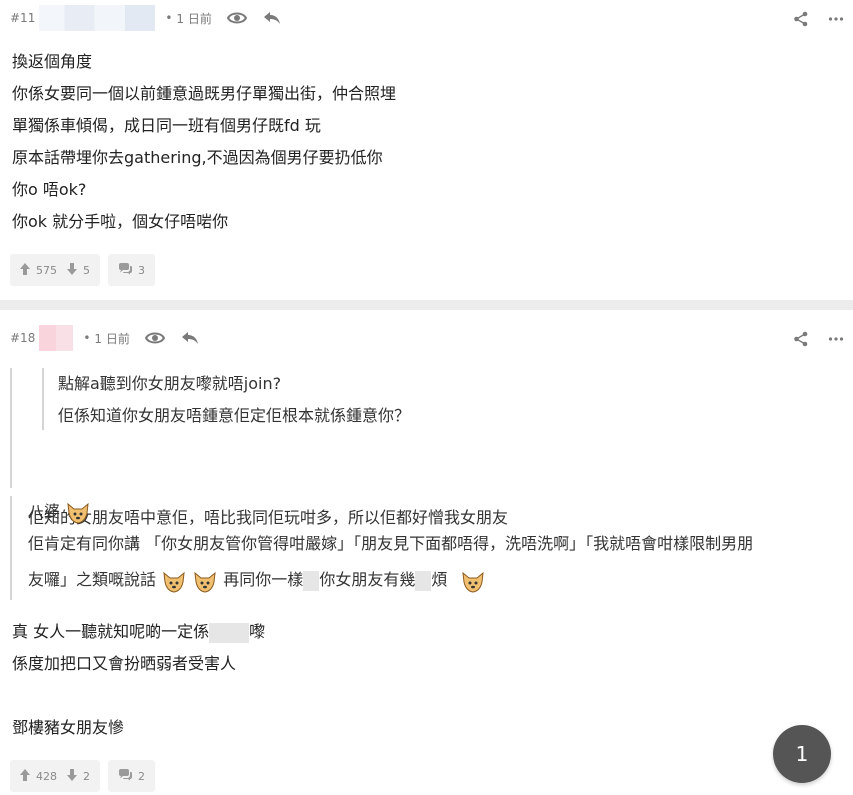  What do you see at coordinates (268, 517) in the screenshot?
I see `quote-level1-text: 佢知的女朋友唔中意佢，唔比我同佢玩咁多，所以佢都好憎我女朋友` at bounding box center [268, 517].